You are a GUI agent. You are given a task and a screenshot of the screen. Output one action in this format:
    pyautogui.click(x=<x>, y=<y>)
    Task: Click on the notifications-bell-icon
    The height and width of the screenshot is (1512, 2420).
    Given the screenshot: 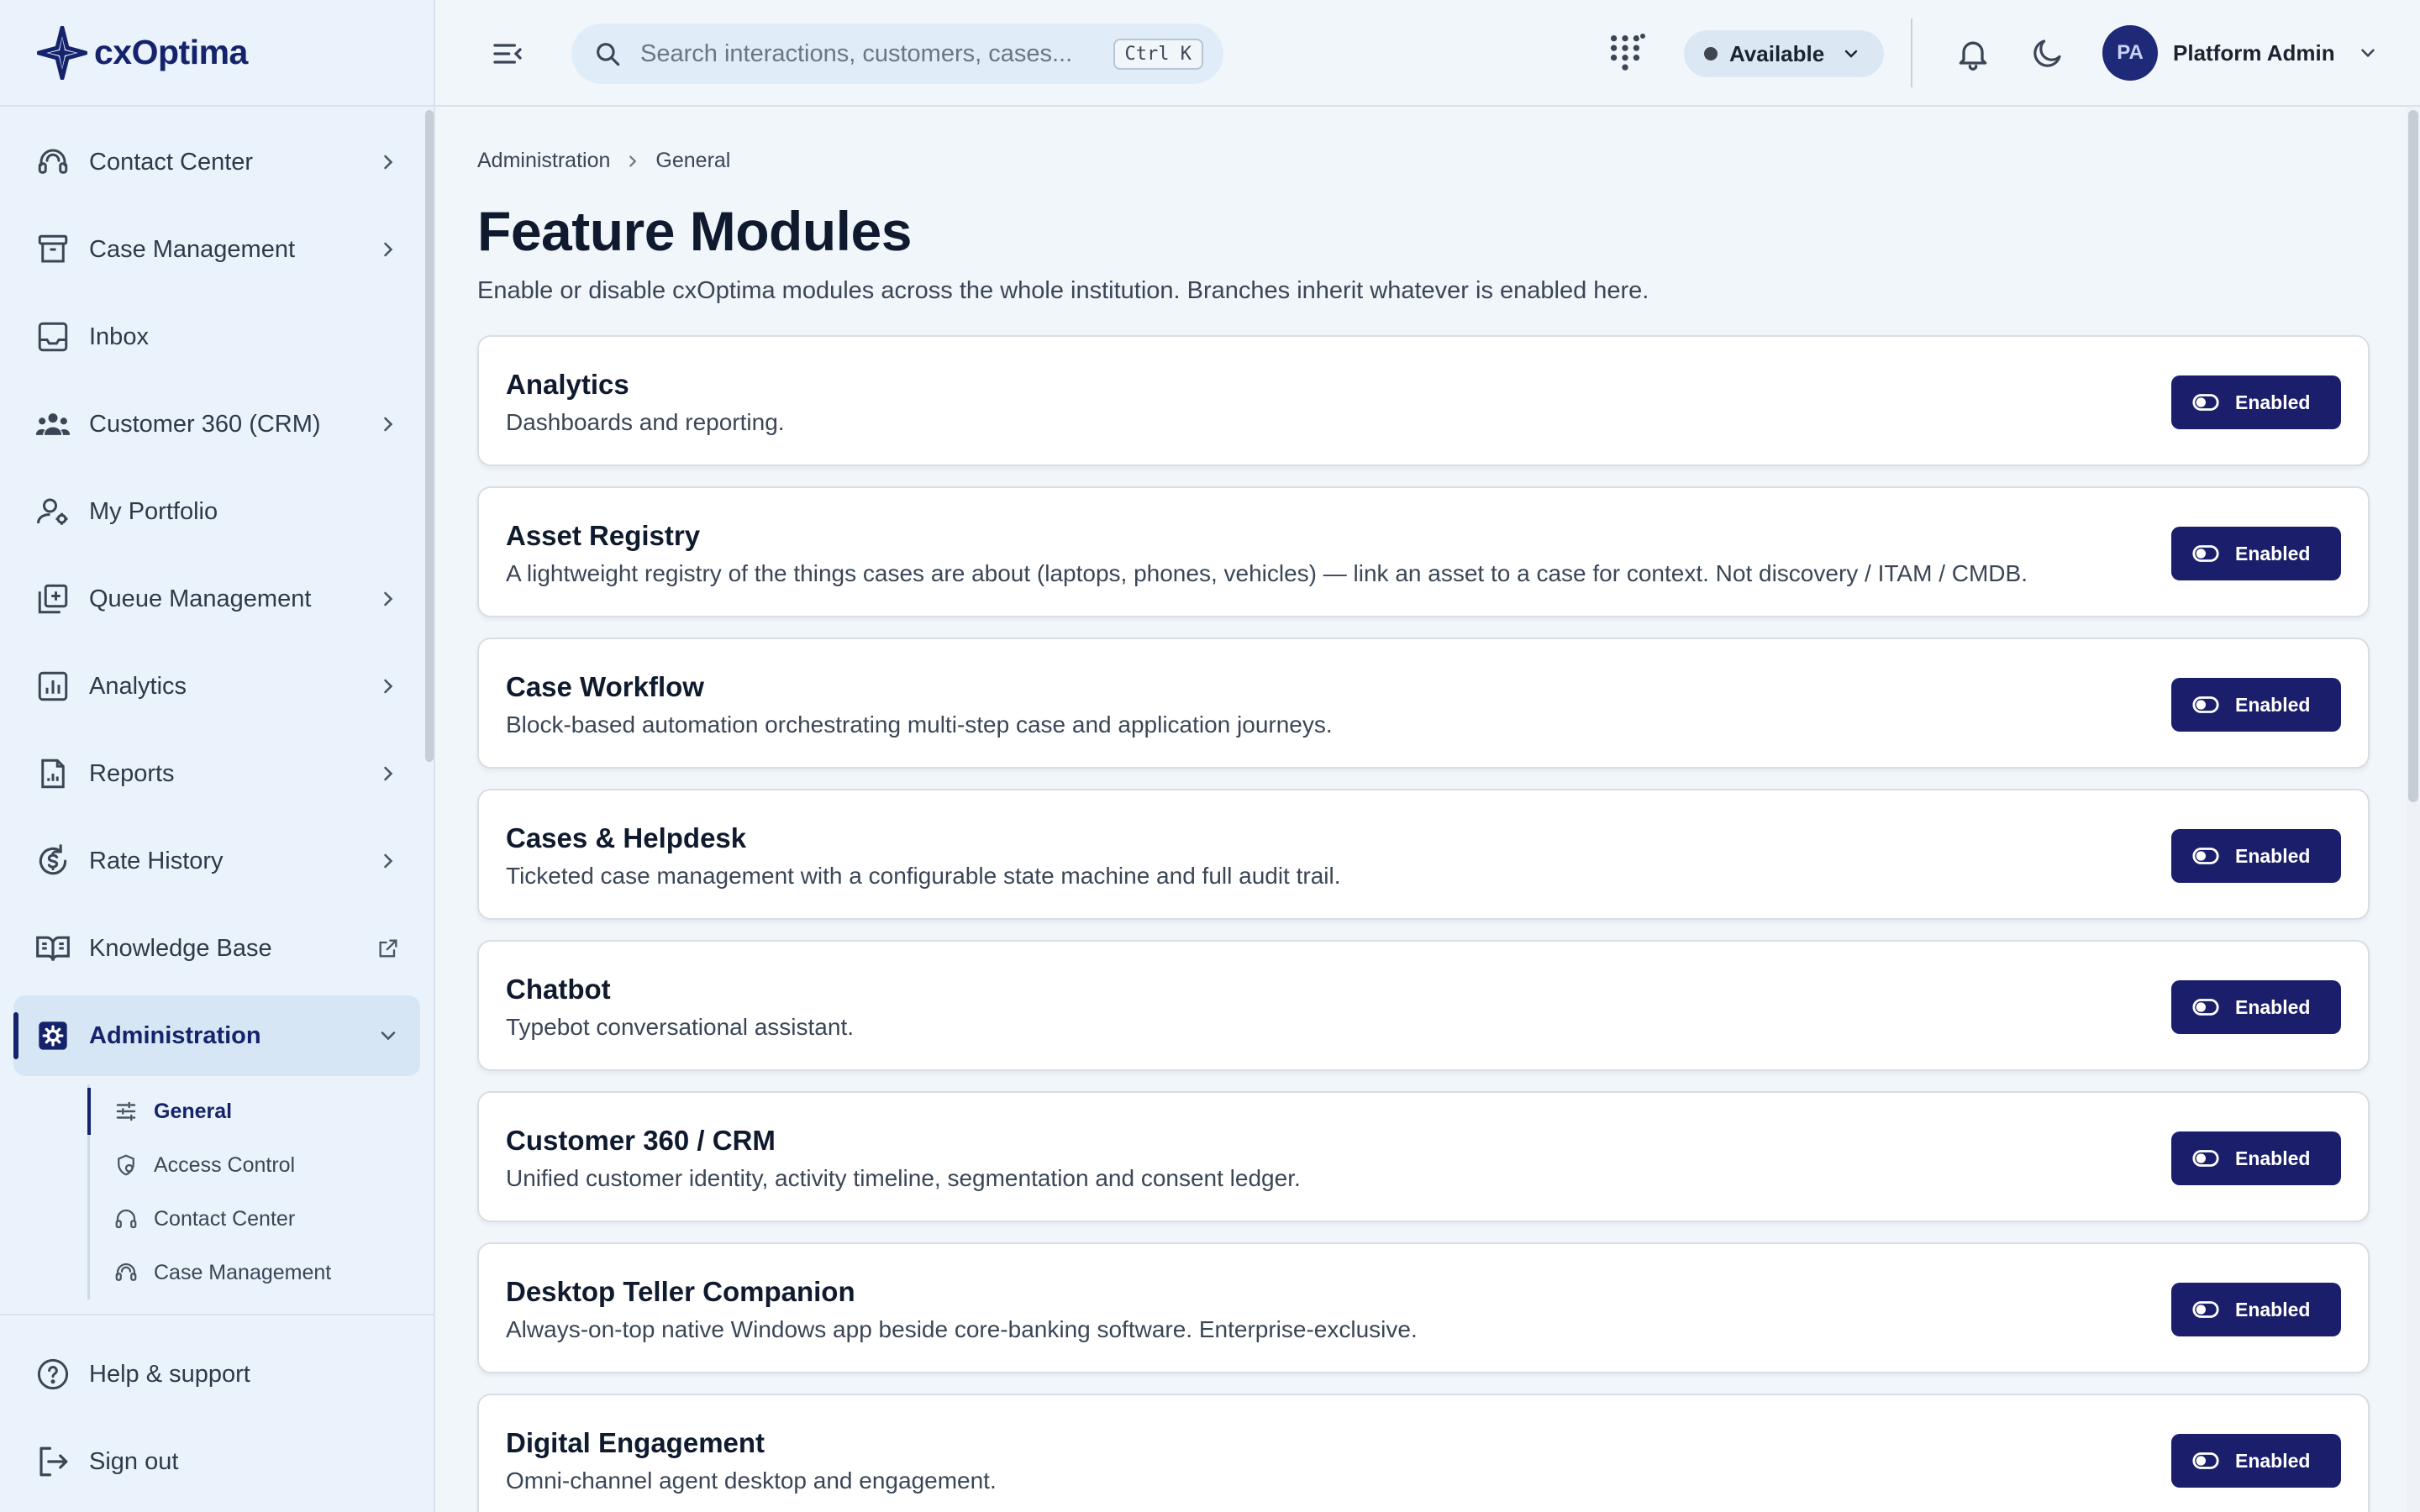 What is the action you would take?
    pyautogui.click(x=1973, y=53)
    